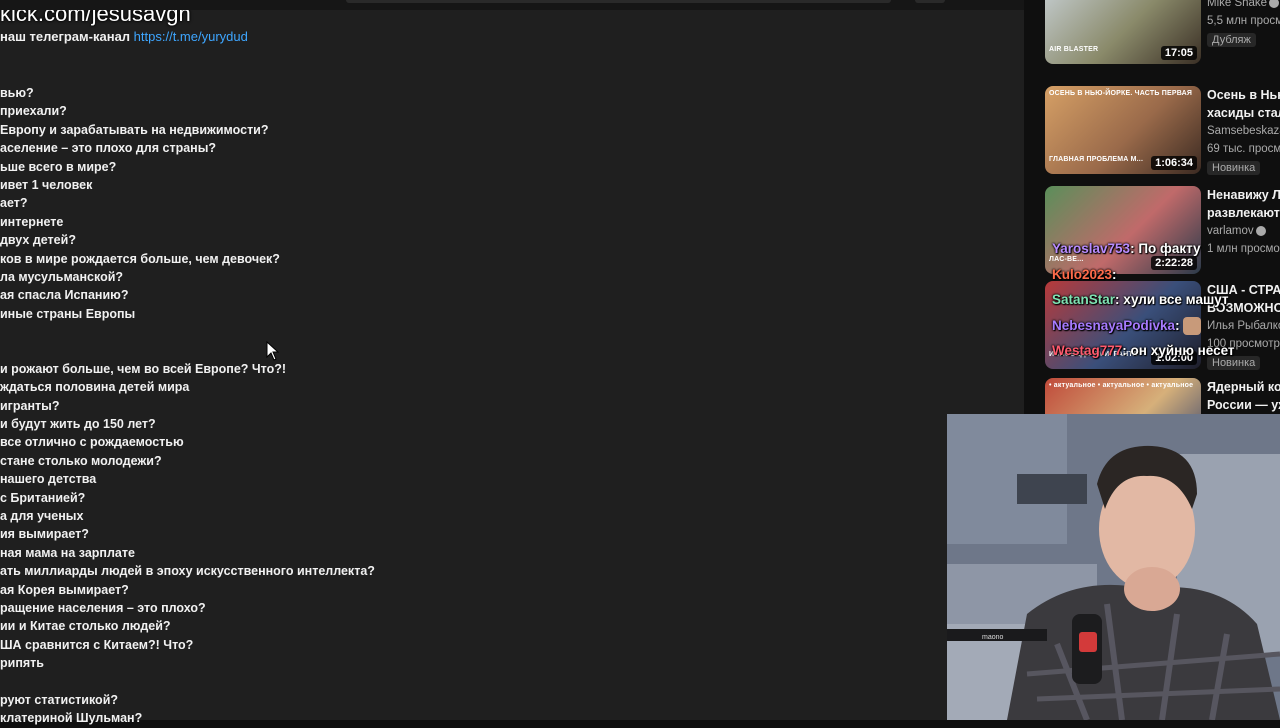 The height and width of the screenshot is (728, 1280). I want to click on description-line: ьше всего в мире?, so click(58, 166).